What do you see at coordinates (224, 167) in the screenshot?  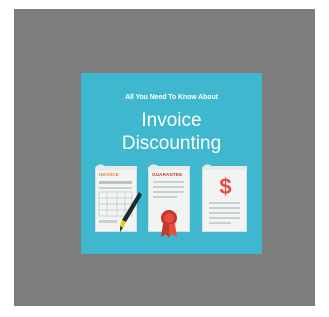 I see `dollar-curl-icon` at bounding box center [224, 167].